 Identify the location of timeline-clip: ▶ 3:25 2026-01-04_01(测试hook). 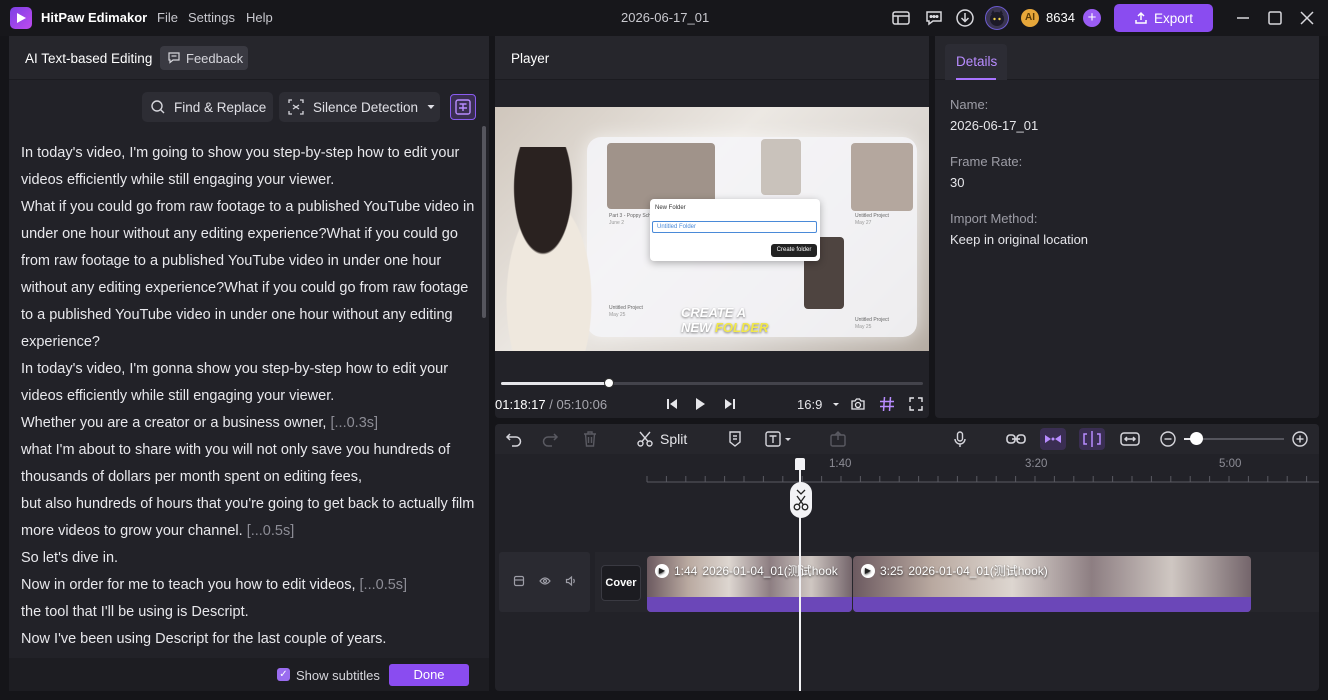
(1052, 584).